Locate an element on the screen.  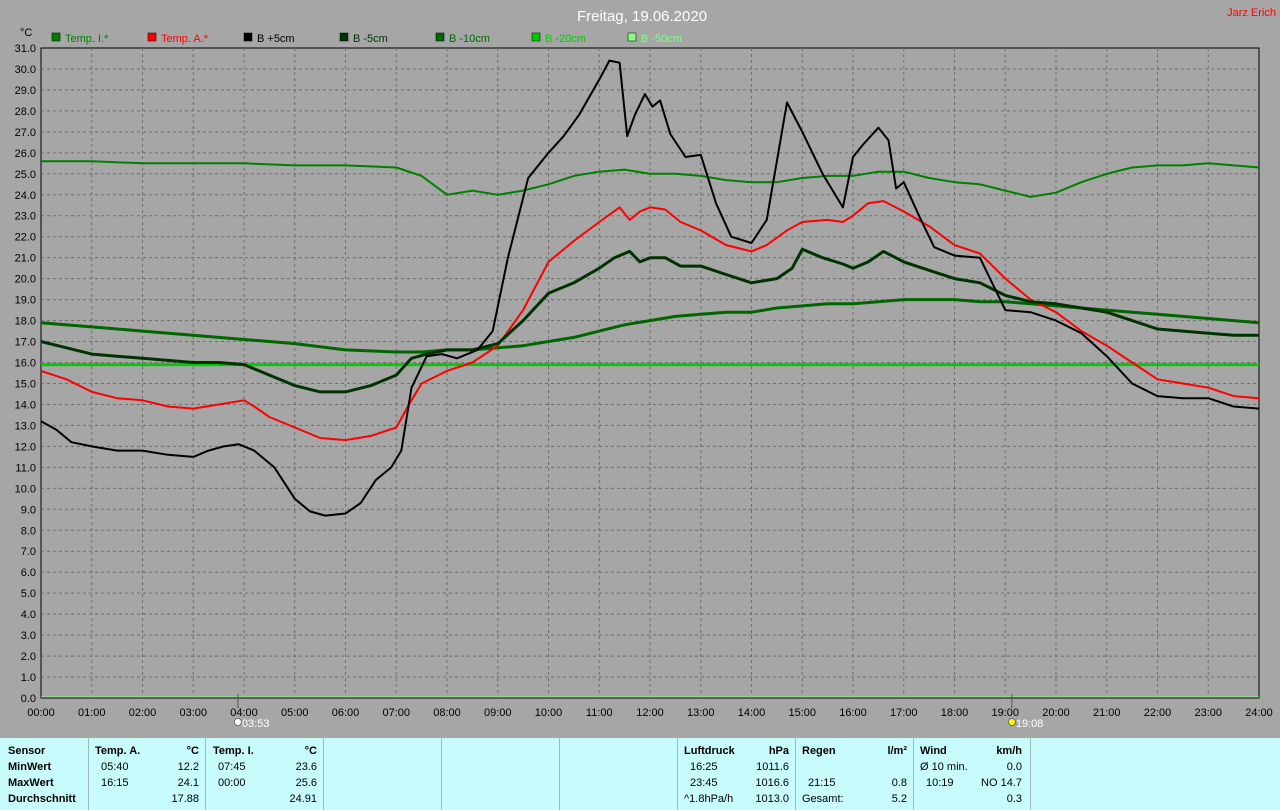
legend-label: Temp. A.* is located at coordinates (185, 39).